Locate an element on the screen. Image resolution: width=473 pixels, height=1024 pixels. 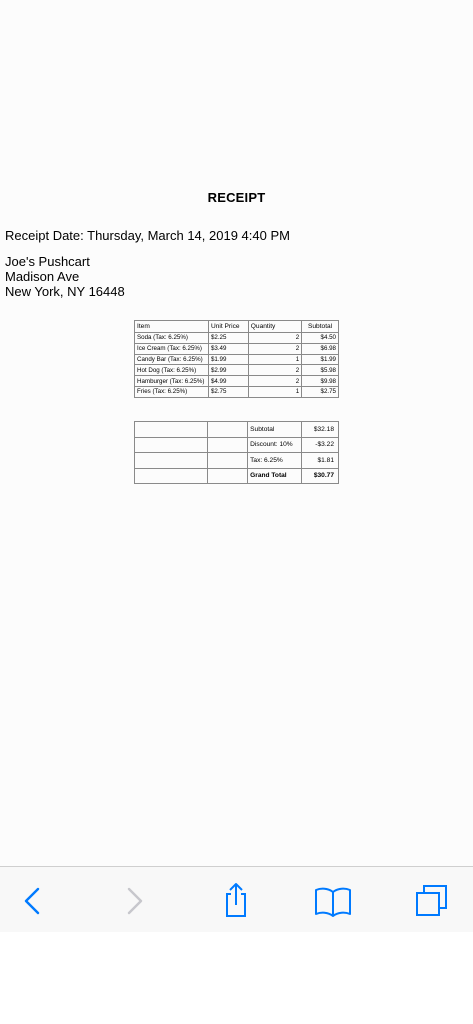
row-subtotal: $6.98 is located at coordinates (320, 348).